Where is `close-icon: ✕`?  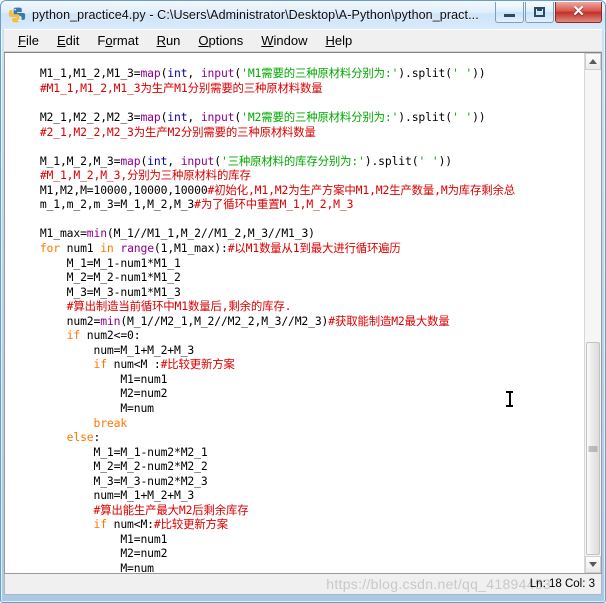 close-icon: ✕ is located at coordinates (578, 11).